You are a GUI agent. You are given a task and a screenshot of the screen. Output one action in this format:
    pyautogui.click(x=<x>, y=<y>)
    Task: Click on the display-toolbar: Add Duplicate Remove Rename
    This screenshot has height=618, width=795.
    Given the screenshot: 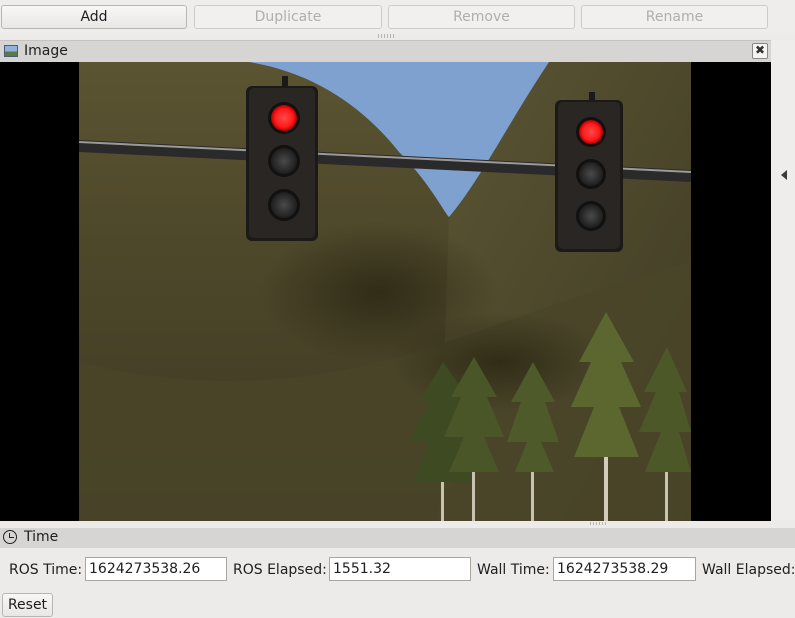 What is the action you would take?
    pyautogui.click(x=397, y=17)
    